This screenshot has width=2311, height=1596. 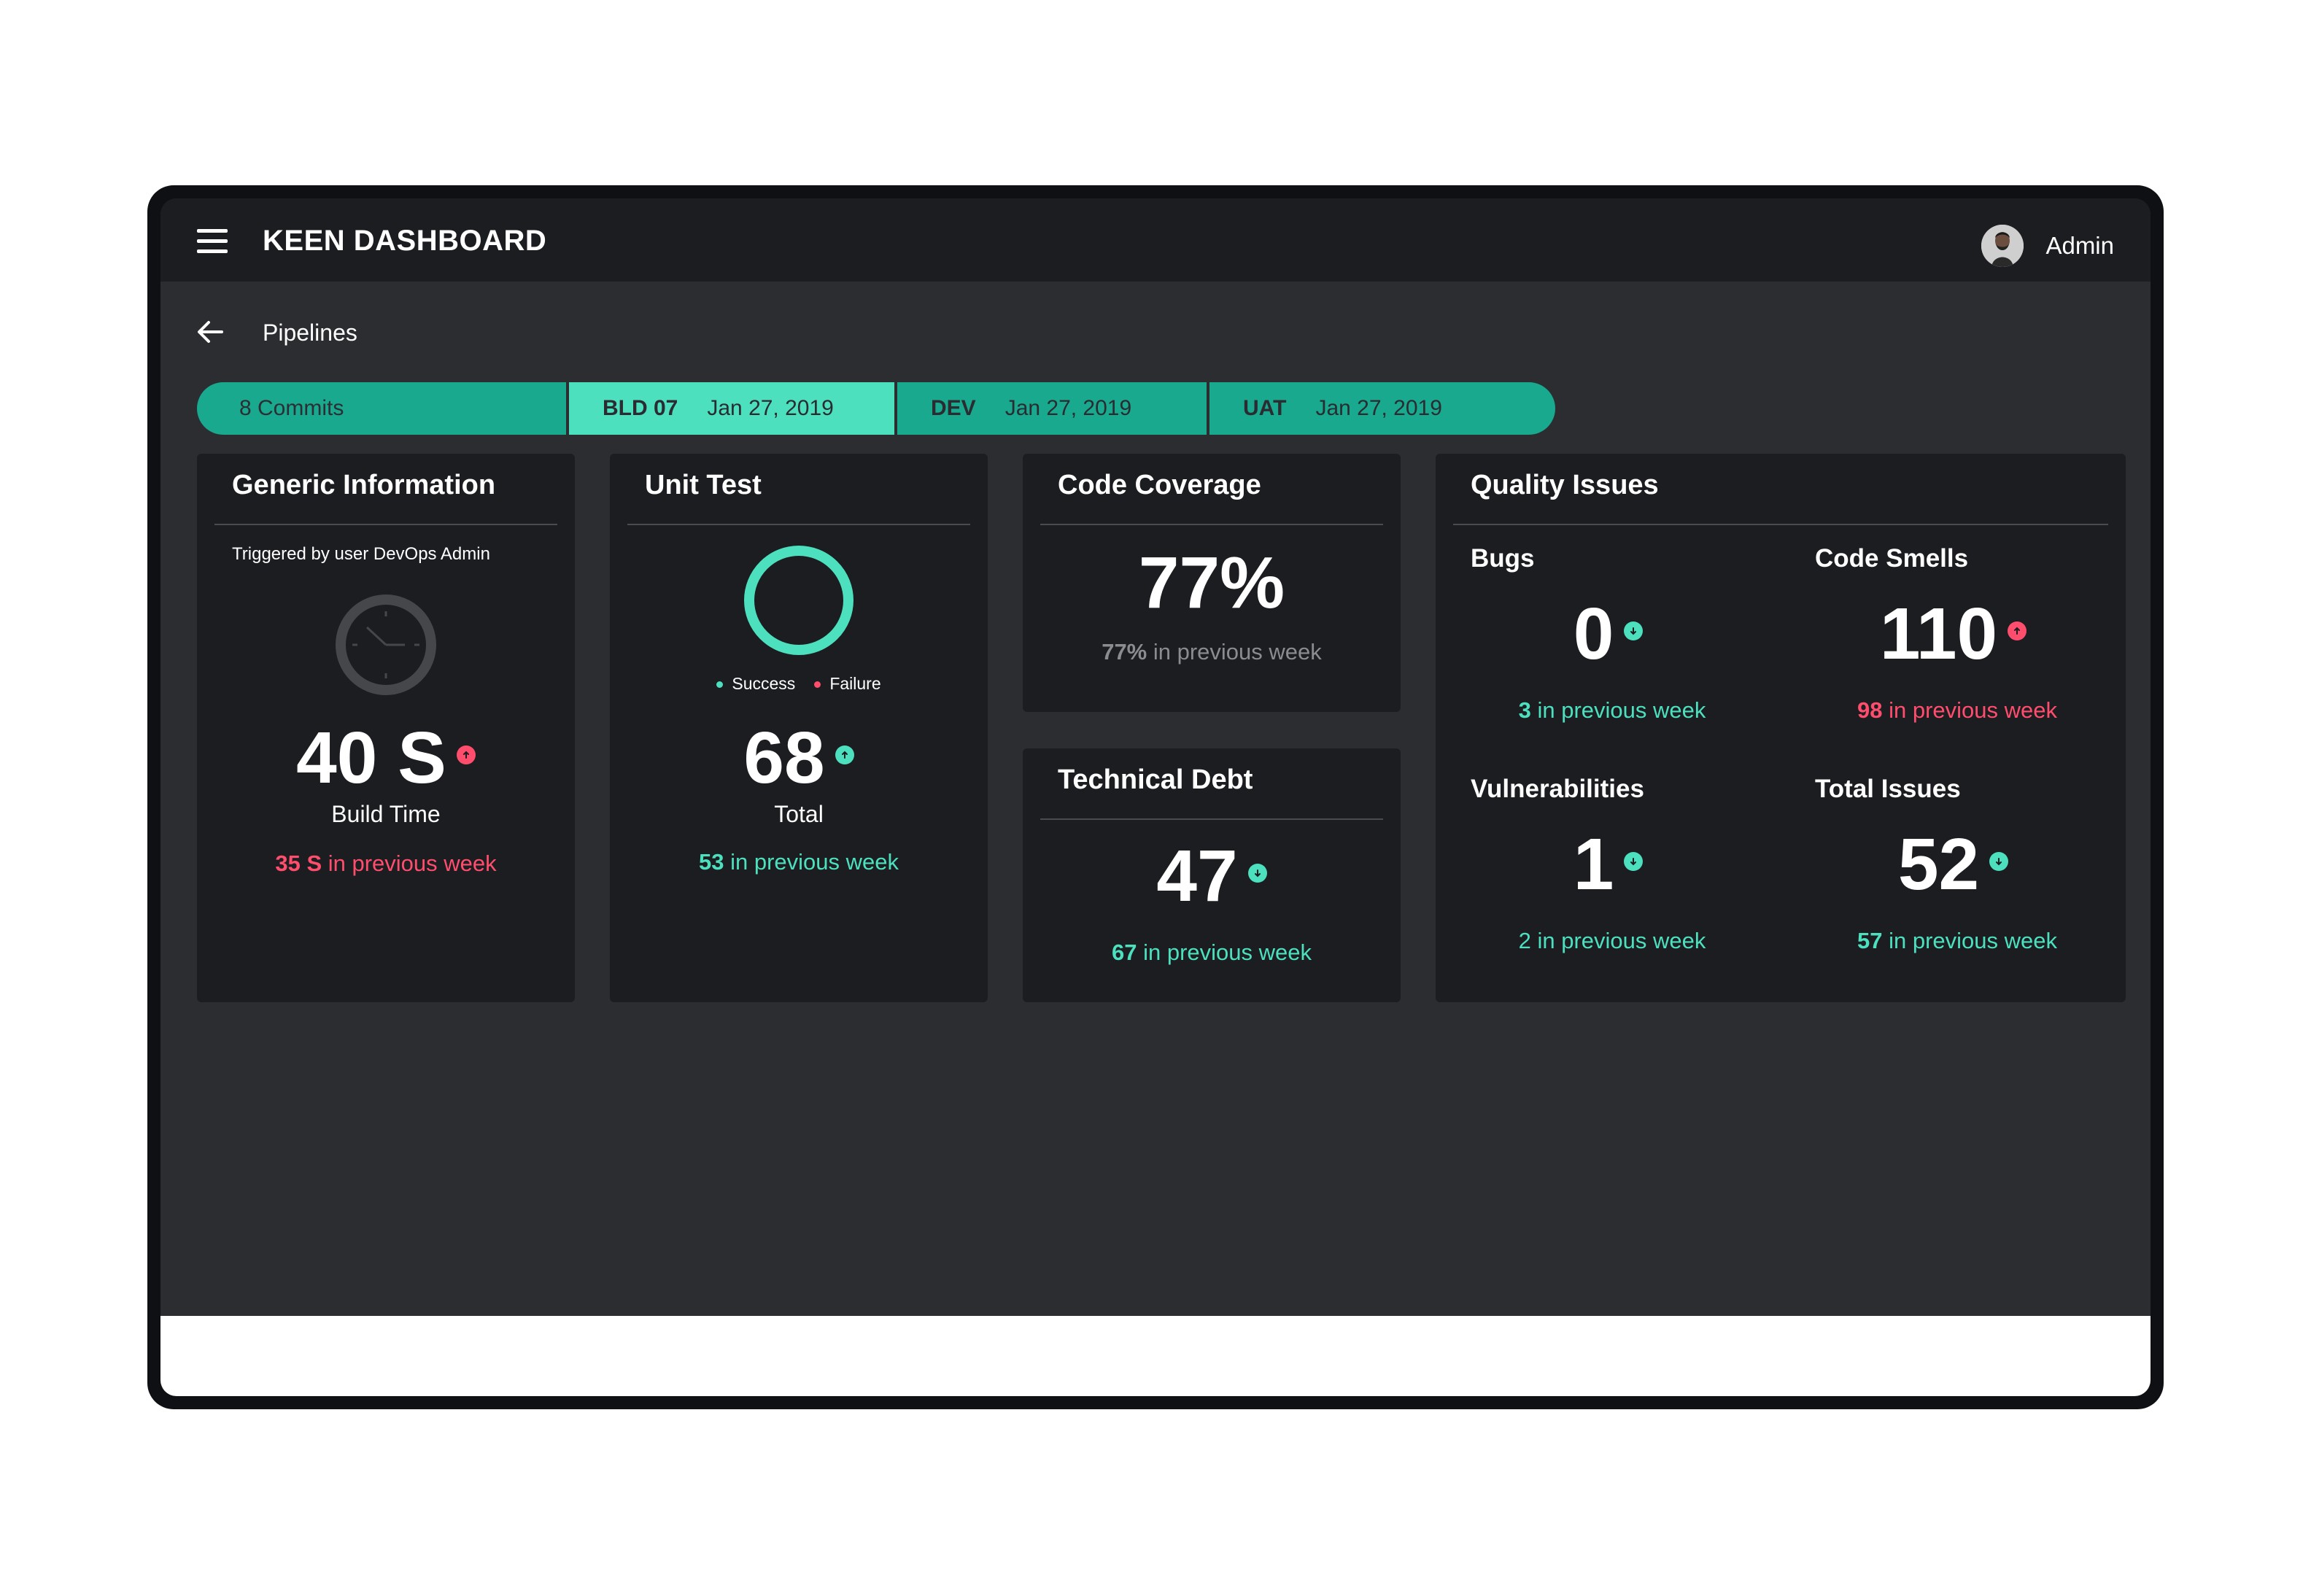 I want to click on unit-test-previous: 53 in previous week, so click(x=799, y=862).